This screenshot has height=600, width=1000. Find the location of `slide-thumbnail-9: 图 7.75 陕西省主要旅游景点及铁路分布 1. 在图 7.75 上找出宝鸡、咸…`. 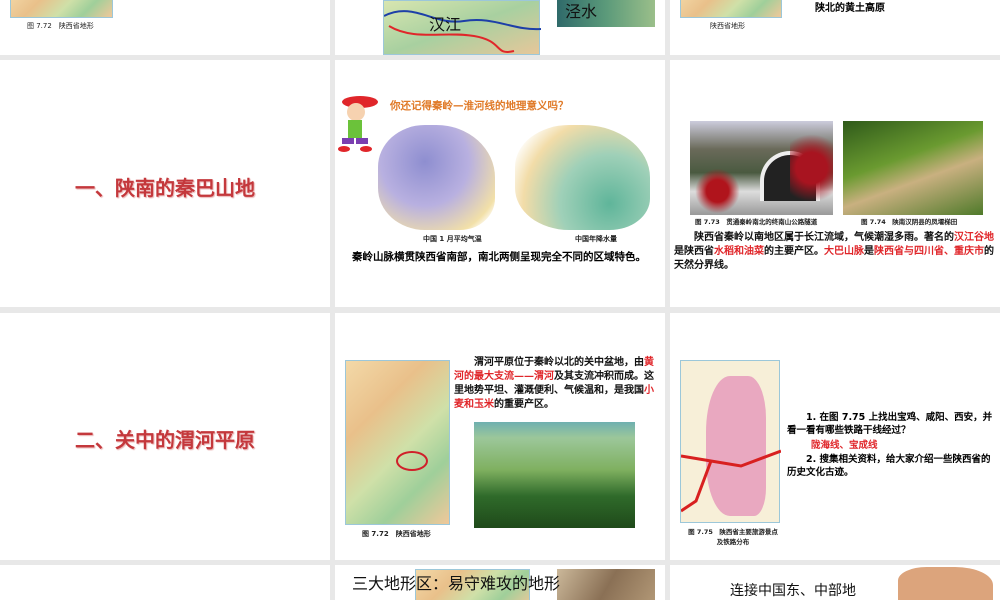

slide-thumbnail-9: 图 7.75 陕西省主要旅游景点及铁路分布 1. 在图 7.75 上找出宝鸡、咸… is located at coordinates (835, 436).